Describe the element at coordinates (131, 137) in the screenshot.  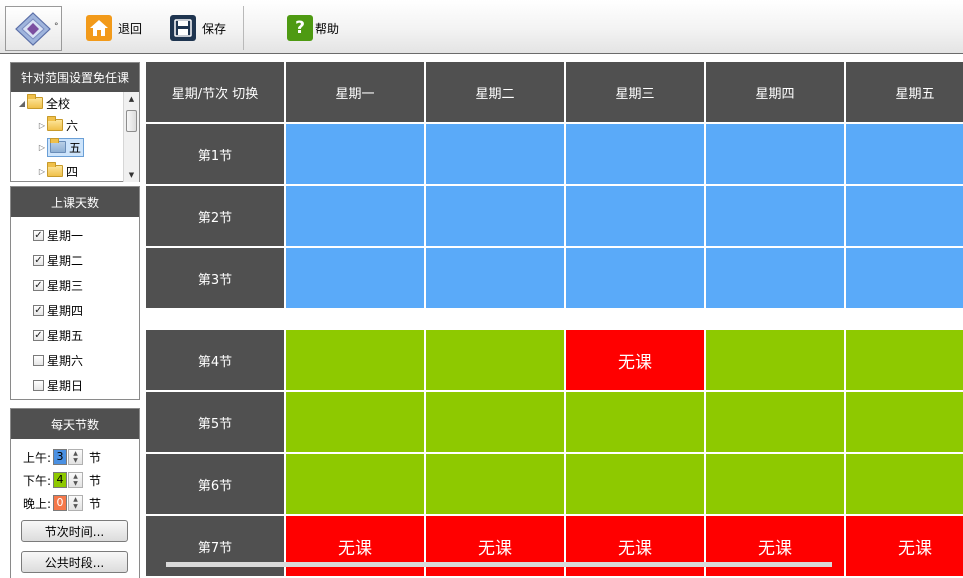
I see `tree-scrollbar: ▲ ▼` at that location.